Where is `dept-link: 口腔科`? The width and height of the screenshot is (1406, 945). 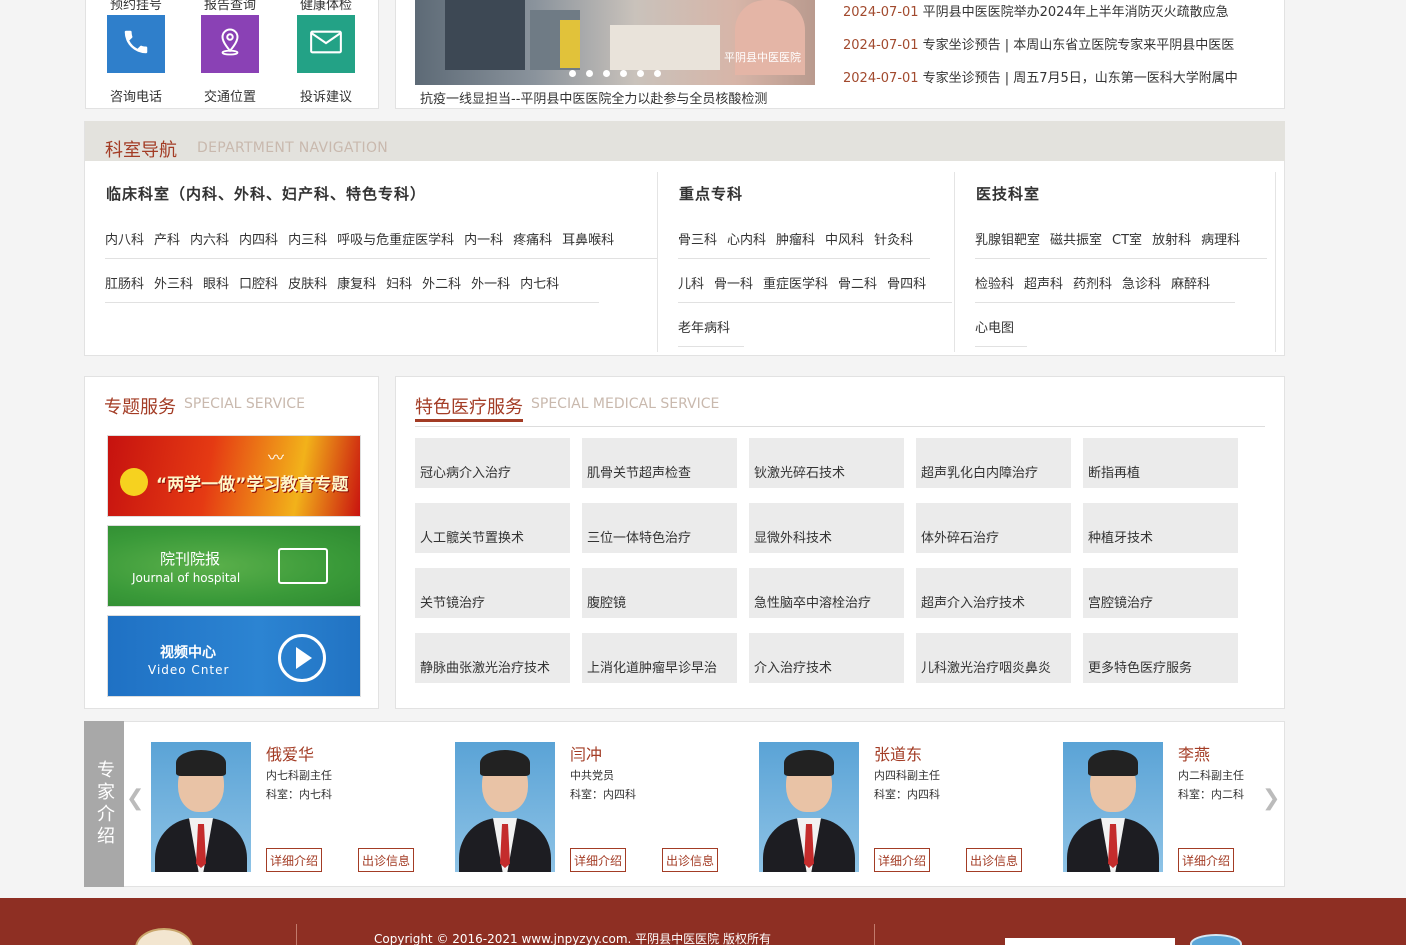 dept-link: 口腔科 is located at coordinates (258, 287).